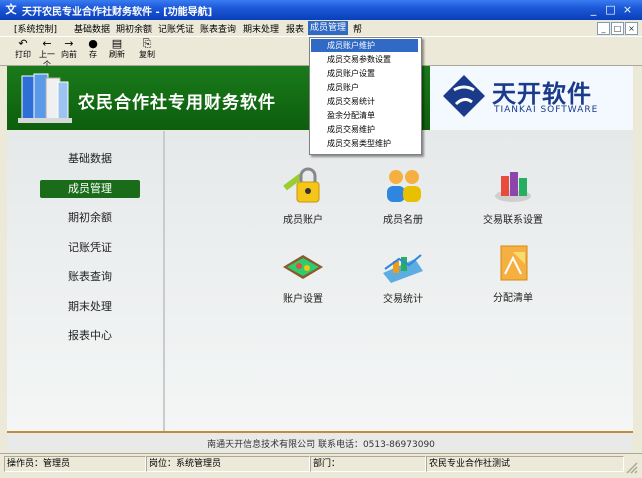 This screenshot has height=478, width=642. I want to click on save-icon: ●, so click(93, 43).